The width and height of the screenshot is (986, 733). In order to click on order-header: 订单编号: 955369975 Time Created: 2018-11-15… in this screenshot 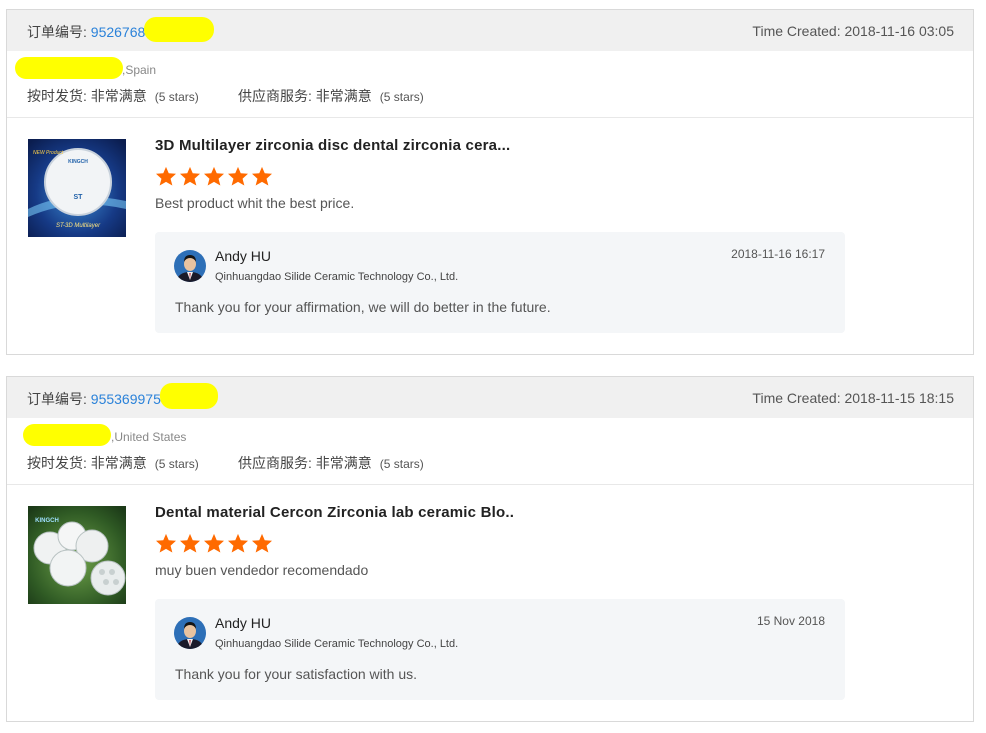, I will do `click(490, 397)`.